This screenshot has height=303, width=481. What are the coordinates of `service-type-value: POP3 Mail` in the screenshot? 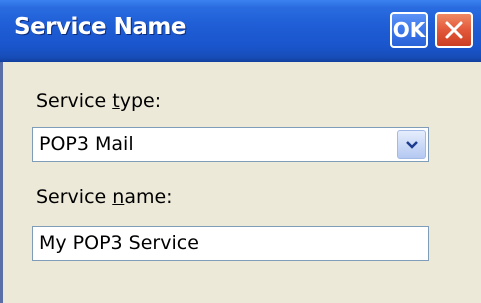 It's located at (86, 144).